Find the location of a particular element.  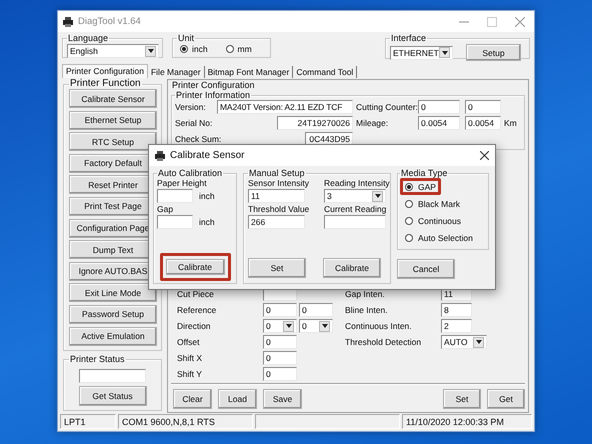

radio-label: inch is located at coordinates (200, 49).